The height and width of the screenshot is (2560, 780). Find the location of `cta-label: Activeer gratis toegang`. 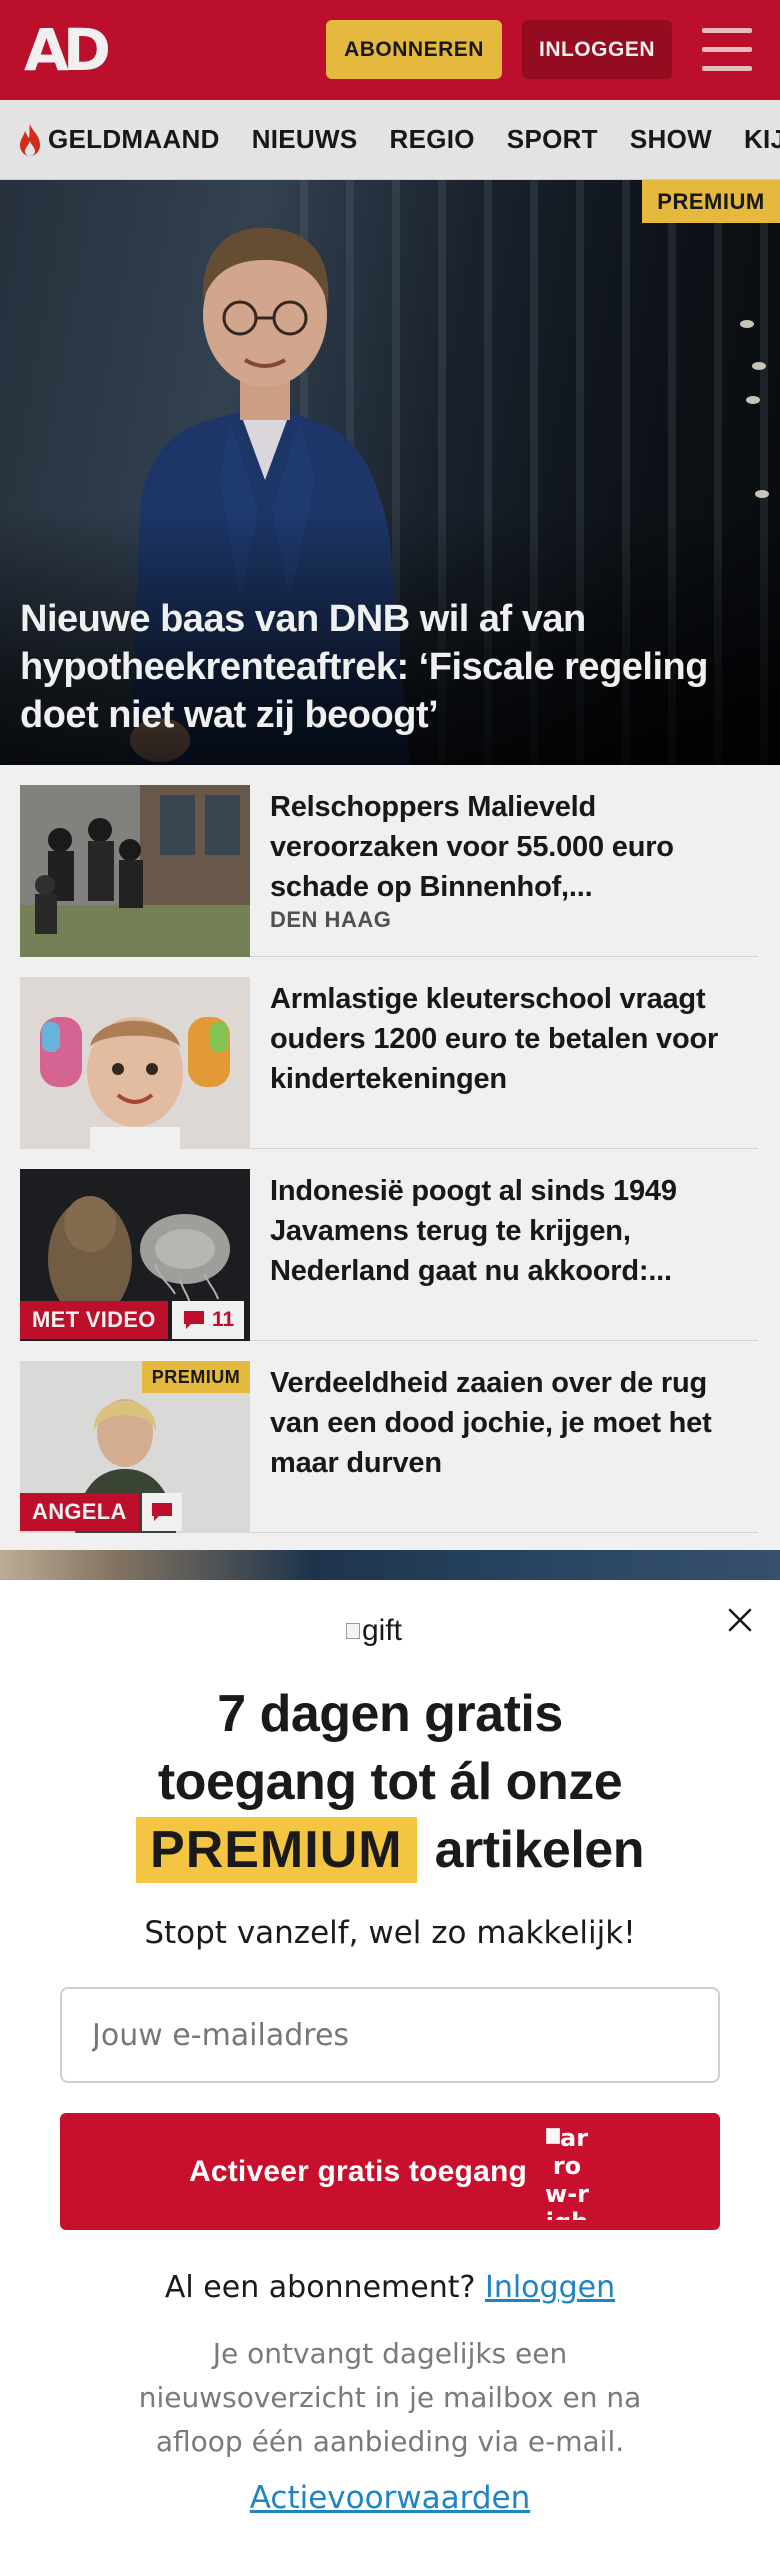

cta-label: Activeer gratis toegang is located at coordinates (358, 2171).